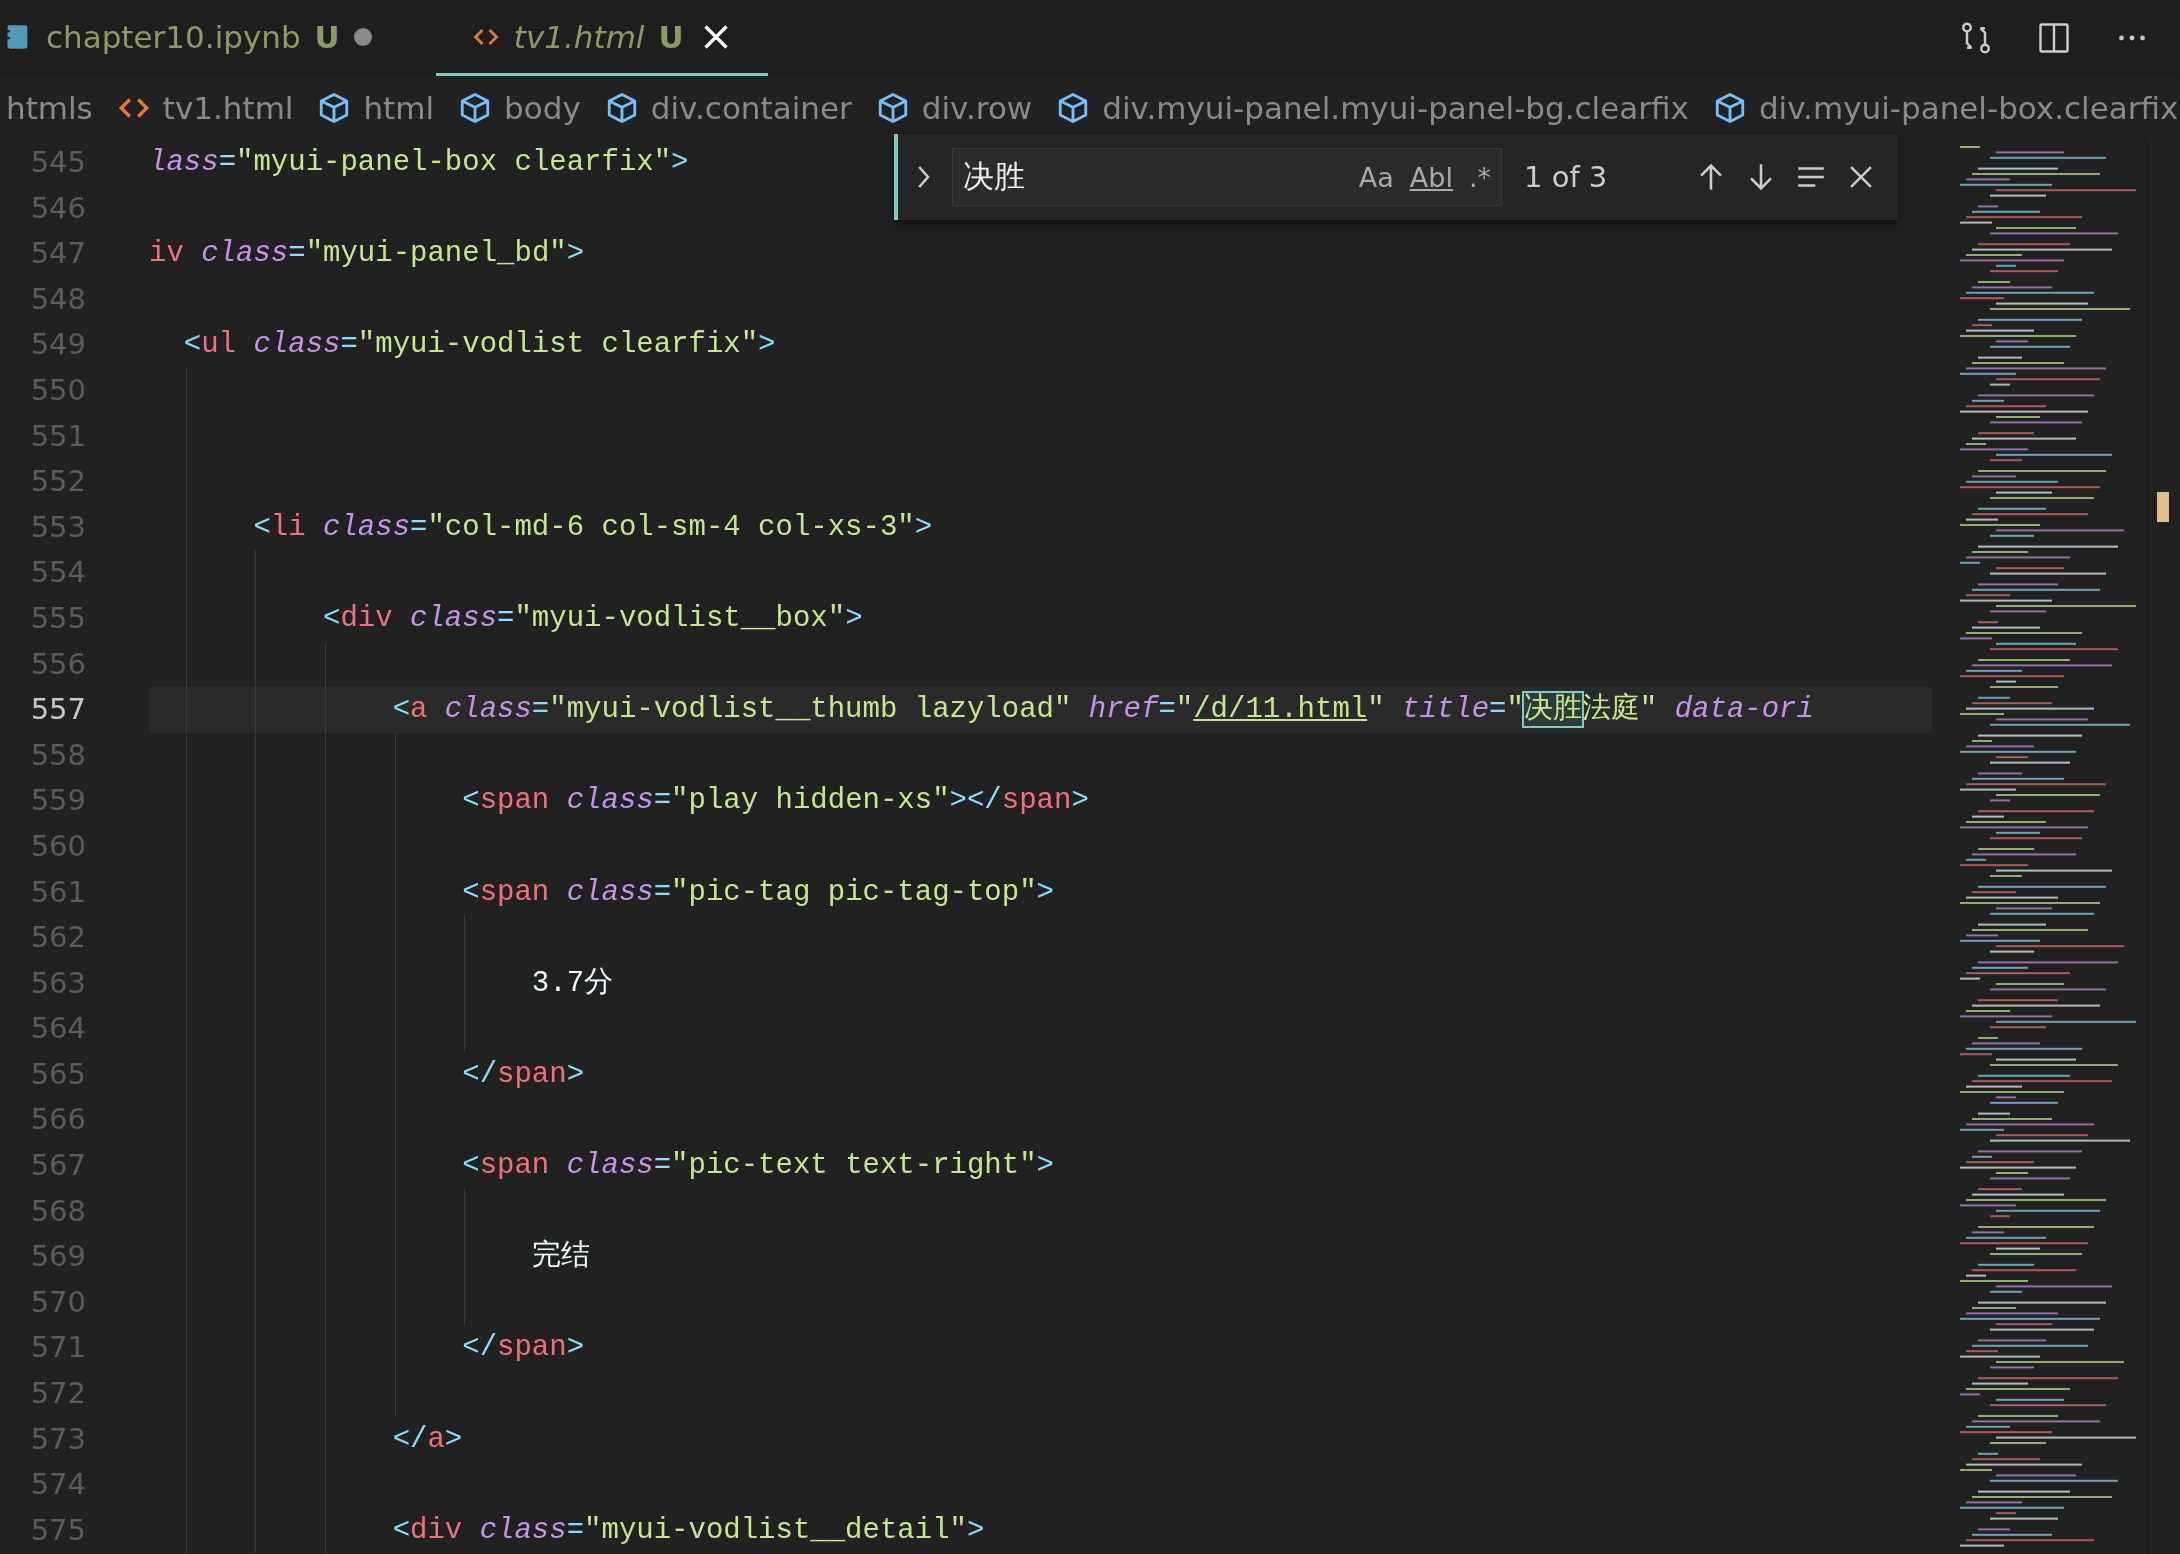 The image size is (2180, 1554). I want to click on line-number: 566, so click(58, 1120).